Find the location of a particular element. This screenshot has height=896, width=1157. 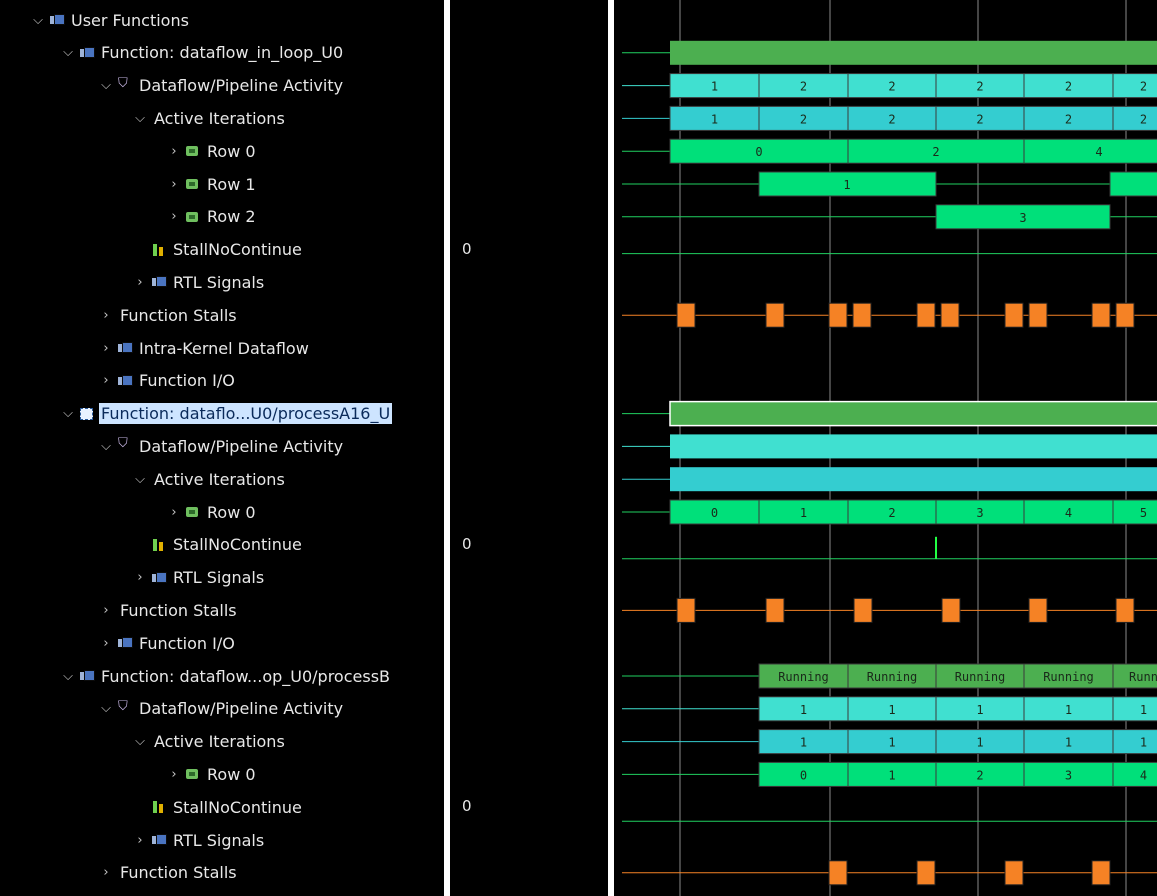

stall-icon is located at coordinates (159, 544).